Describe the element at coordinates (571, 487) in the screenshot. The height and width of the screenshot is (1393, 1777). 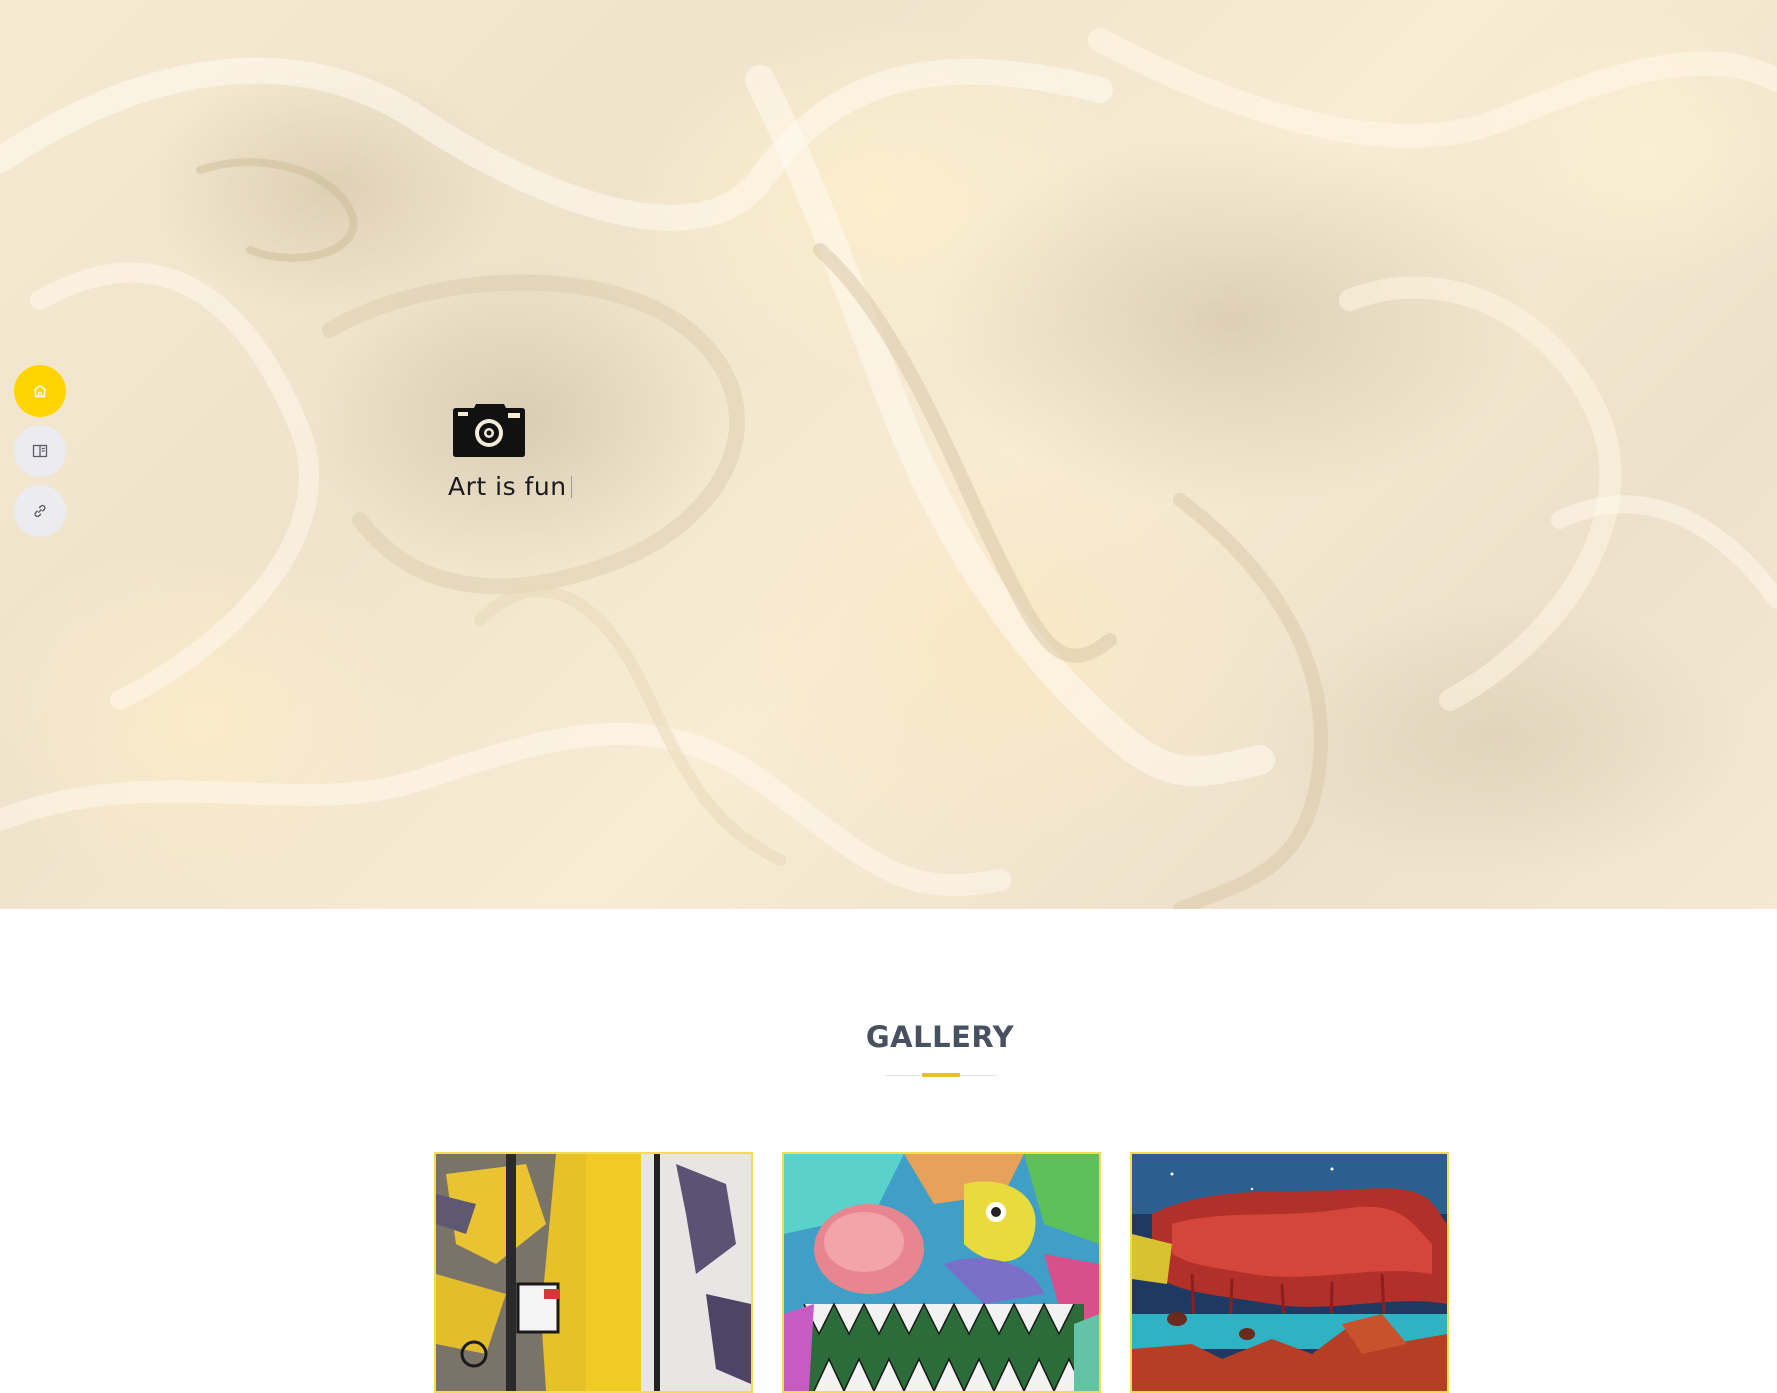
I see `typing-cursor` at that location.